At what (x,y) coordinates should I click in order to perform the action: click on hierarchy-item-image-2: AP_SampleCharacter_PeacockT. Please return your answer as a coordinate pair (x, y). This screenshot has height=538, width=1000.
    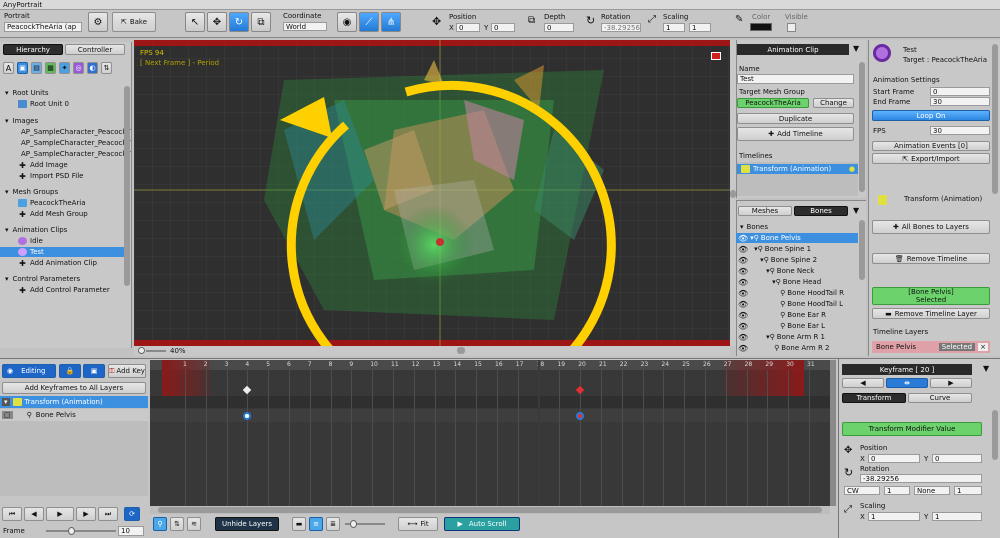
    Looking at the image, I should click on (65, 143).